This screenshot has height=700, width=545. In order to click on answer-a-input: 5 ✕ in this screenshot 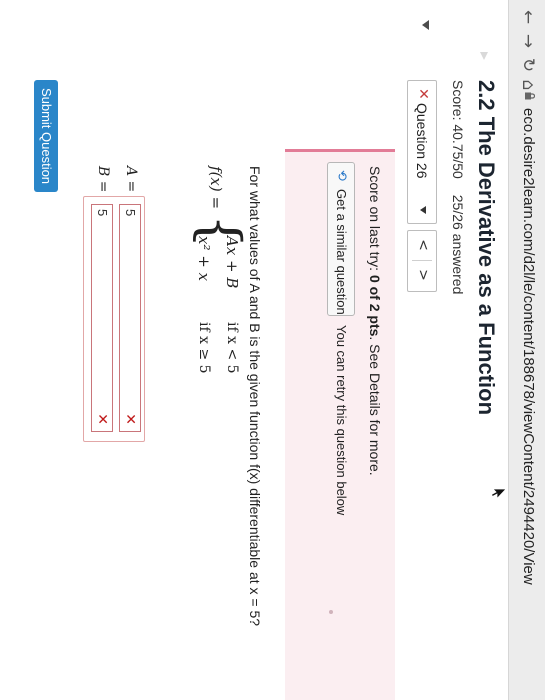, I will do `click(130, 318)`.